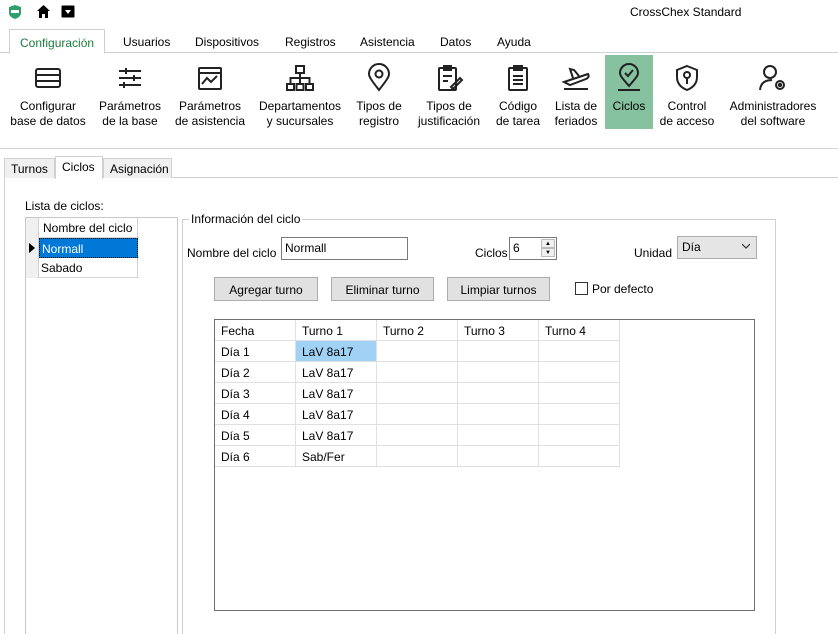 The image size is (838, 634). Describe the element at coordinates (68, 11) in the screenshot. I see `download-icon` at that location.